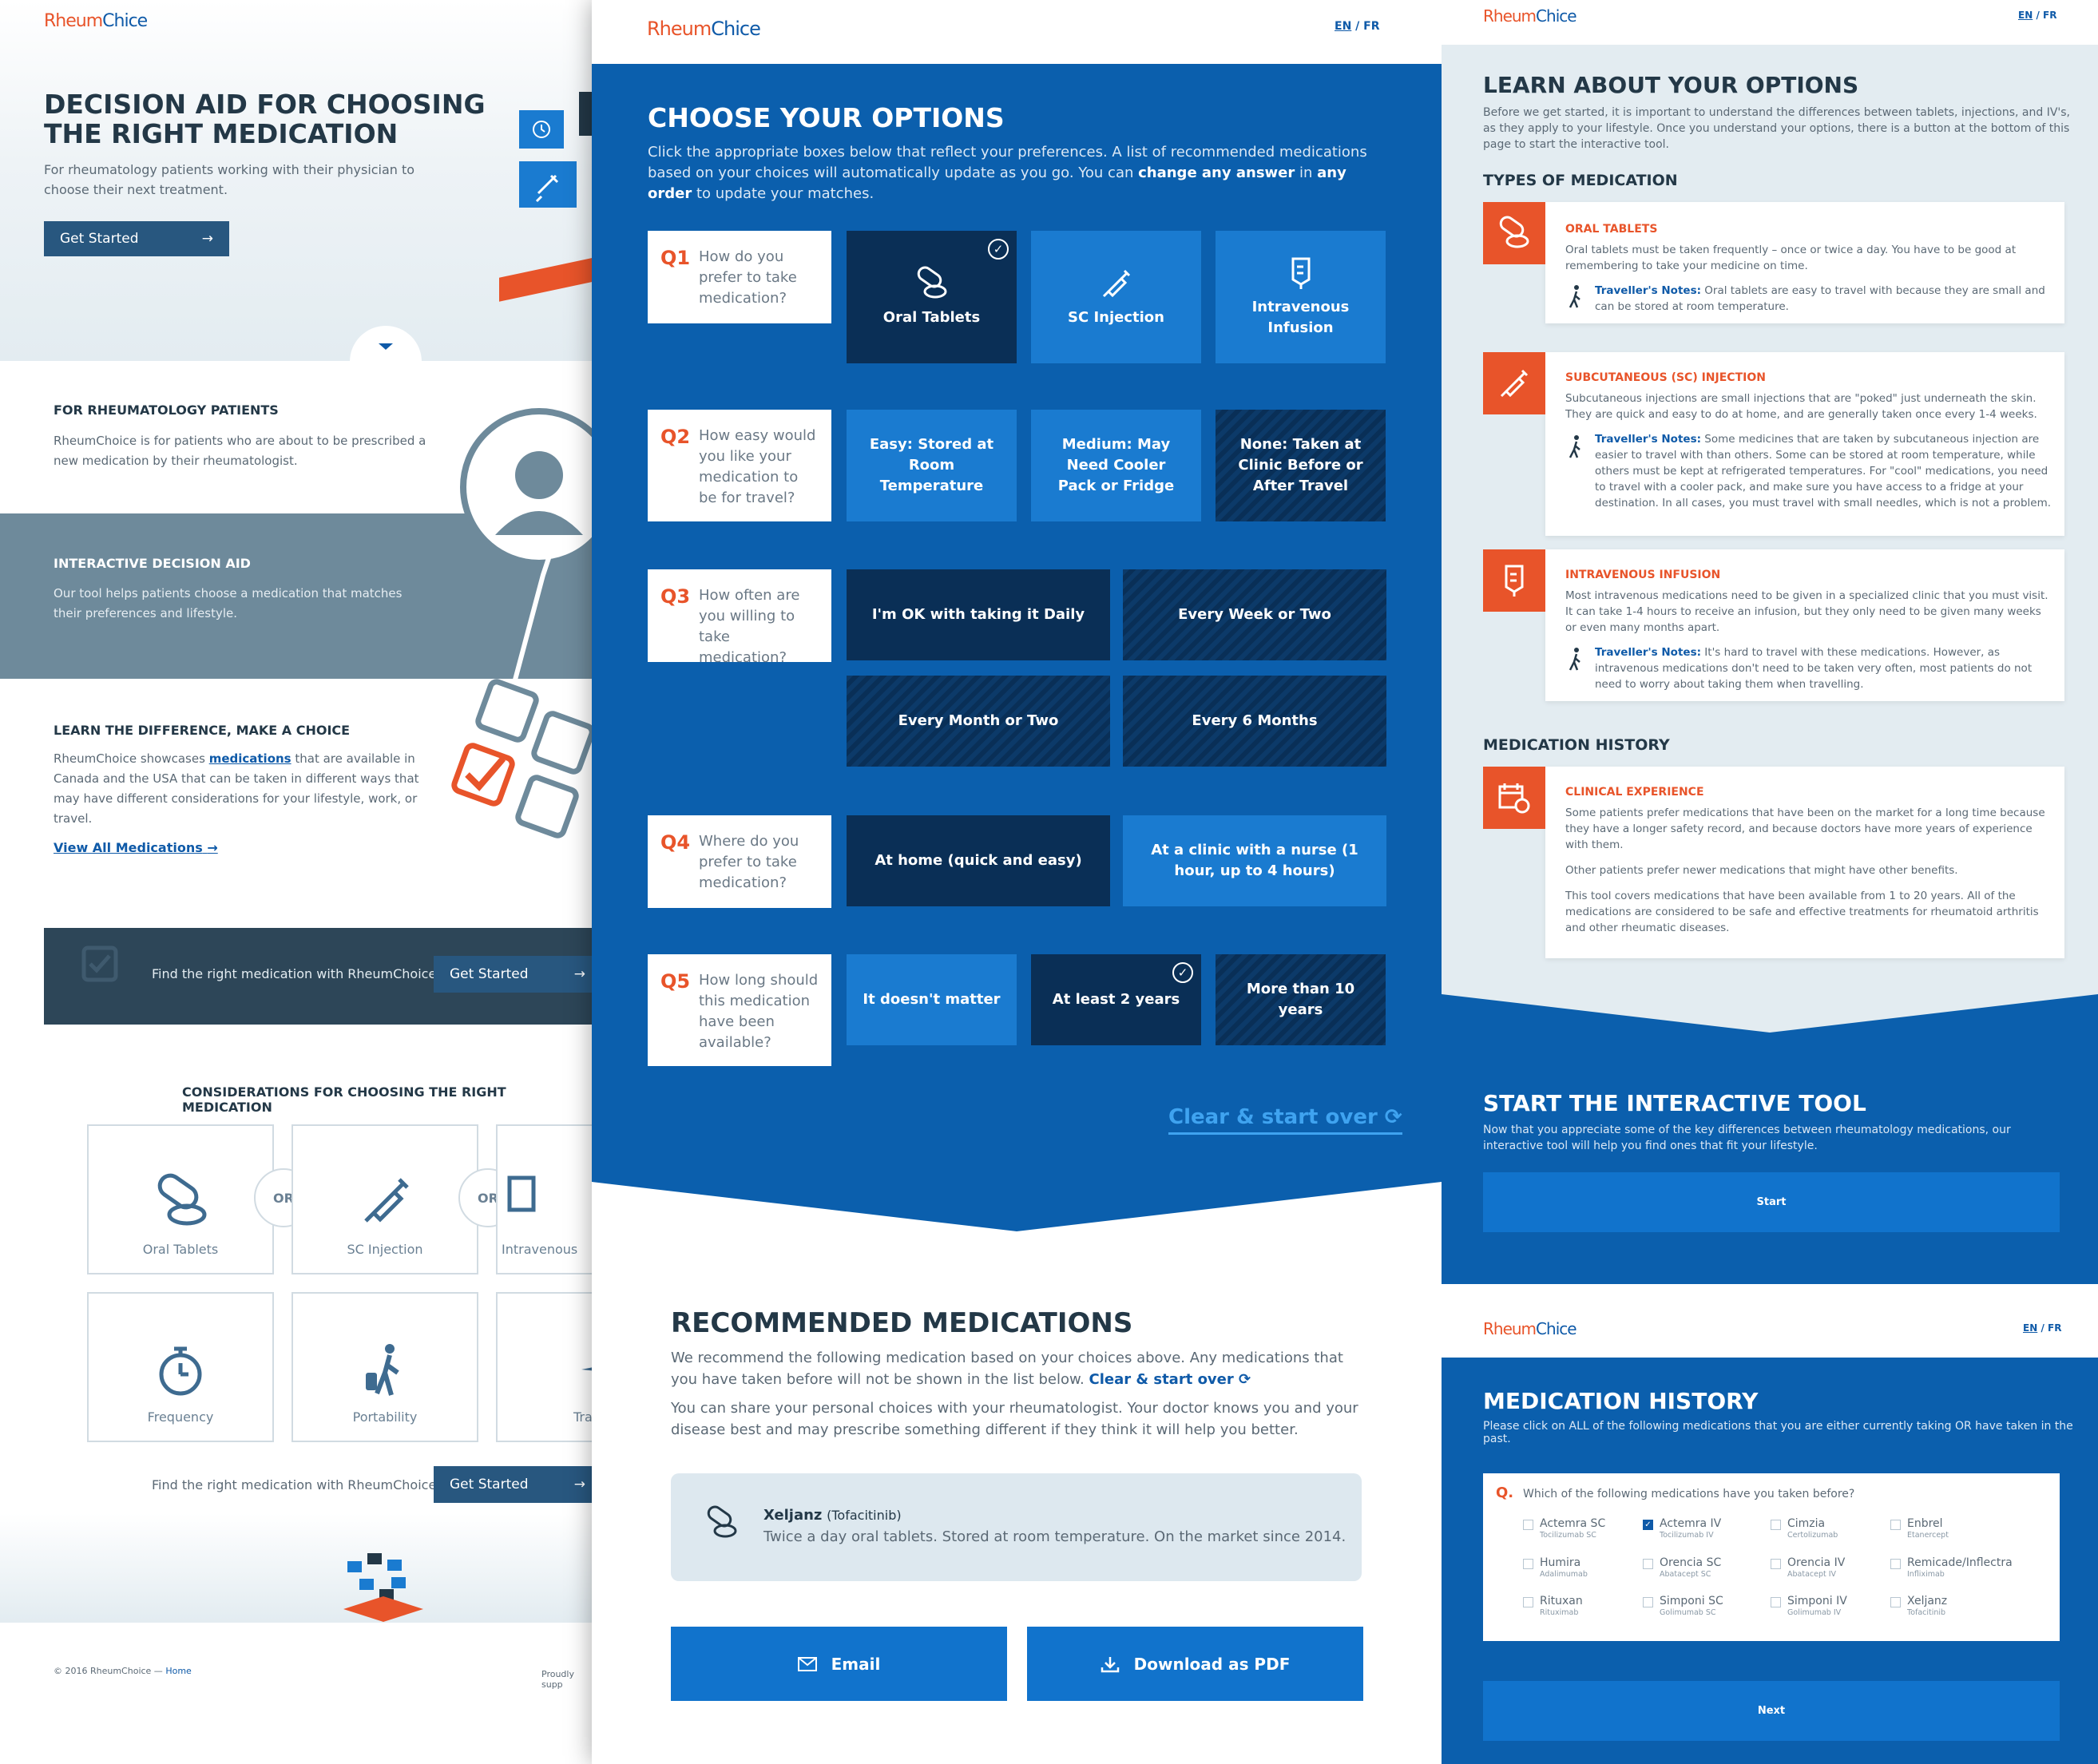 This screenshot has height=1764, width=2098. I want to click on footer-illustration-area, so click(297, 1567).